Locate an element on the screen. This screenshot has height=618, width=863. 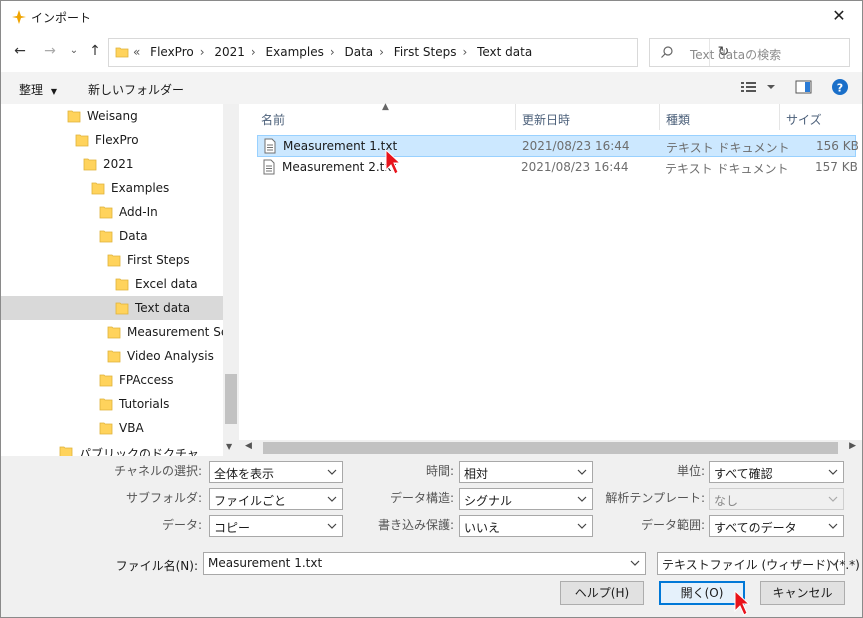
breadcrumb-data: Data is located at coordinates (359, 52).